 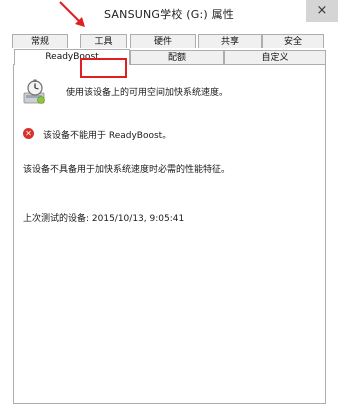 I want to click on last-test-label: 上次测试的设备: 2015/10/13, 9:05:41, so click(x=104, y=219).